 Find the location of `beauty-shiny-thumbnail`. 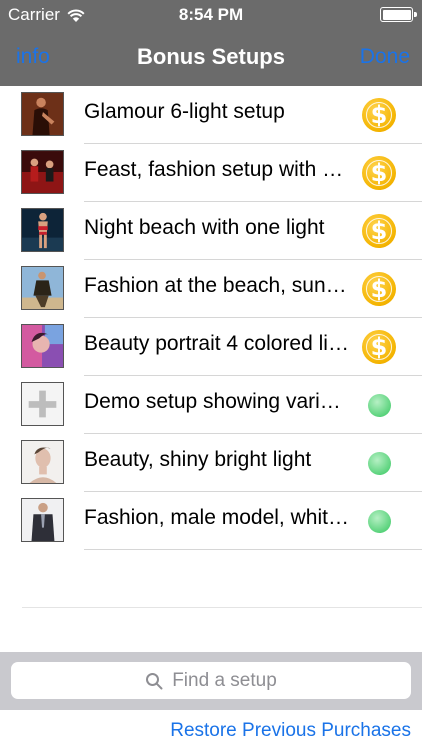

beauty-shiny-thumbnail is located at coordinates (42, 462).